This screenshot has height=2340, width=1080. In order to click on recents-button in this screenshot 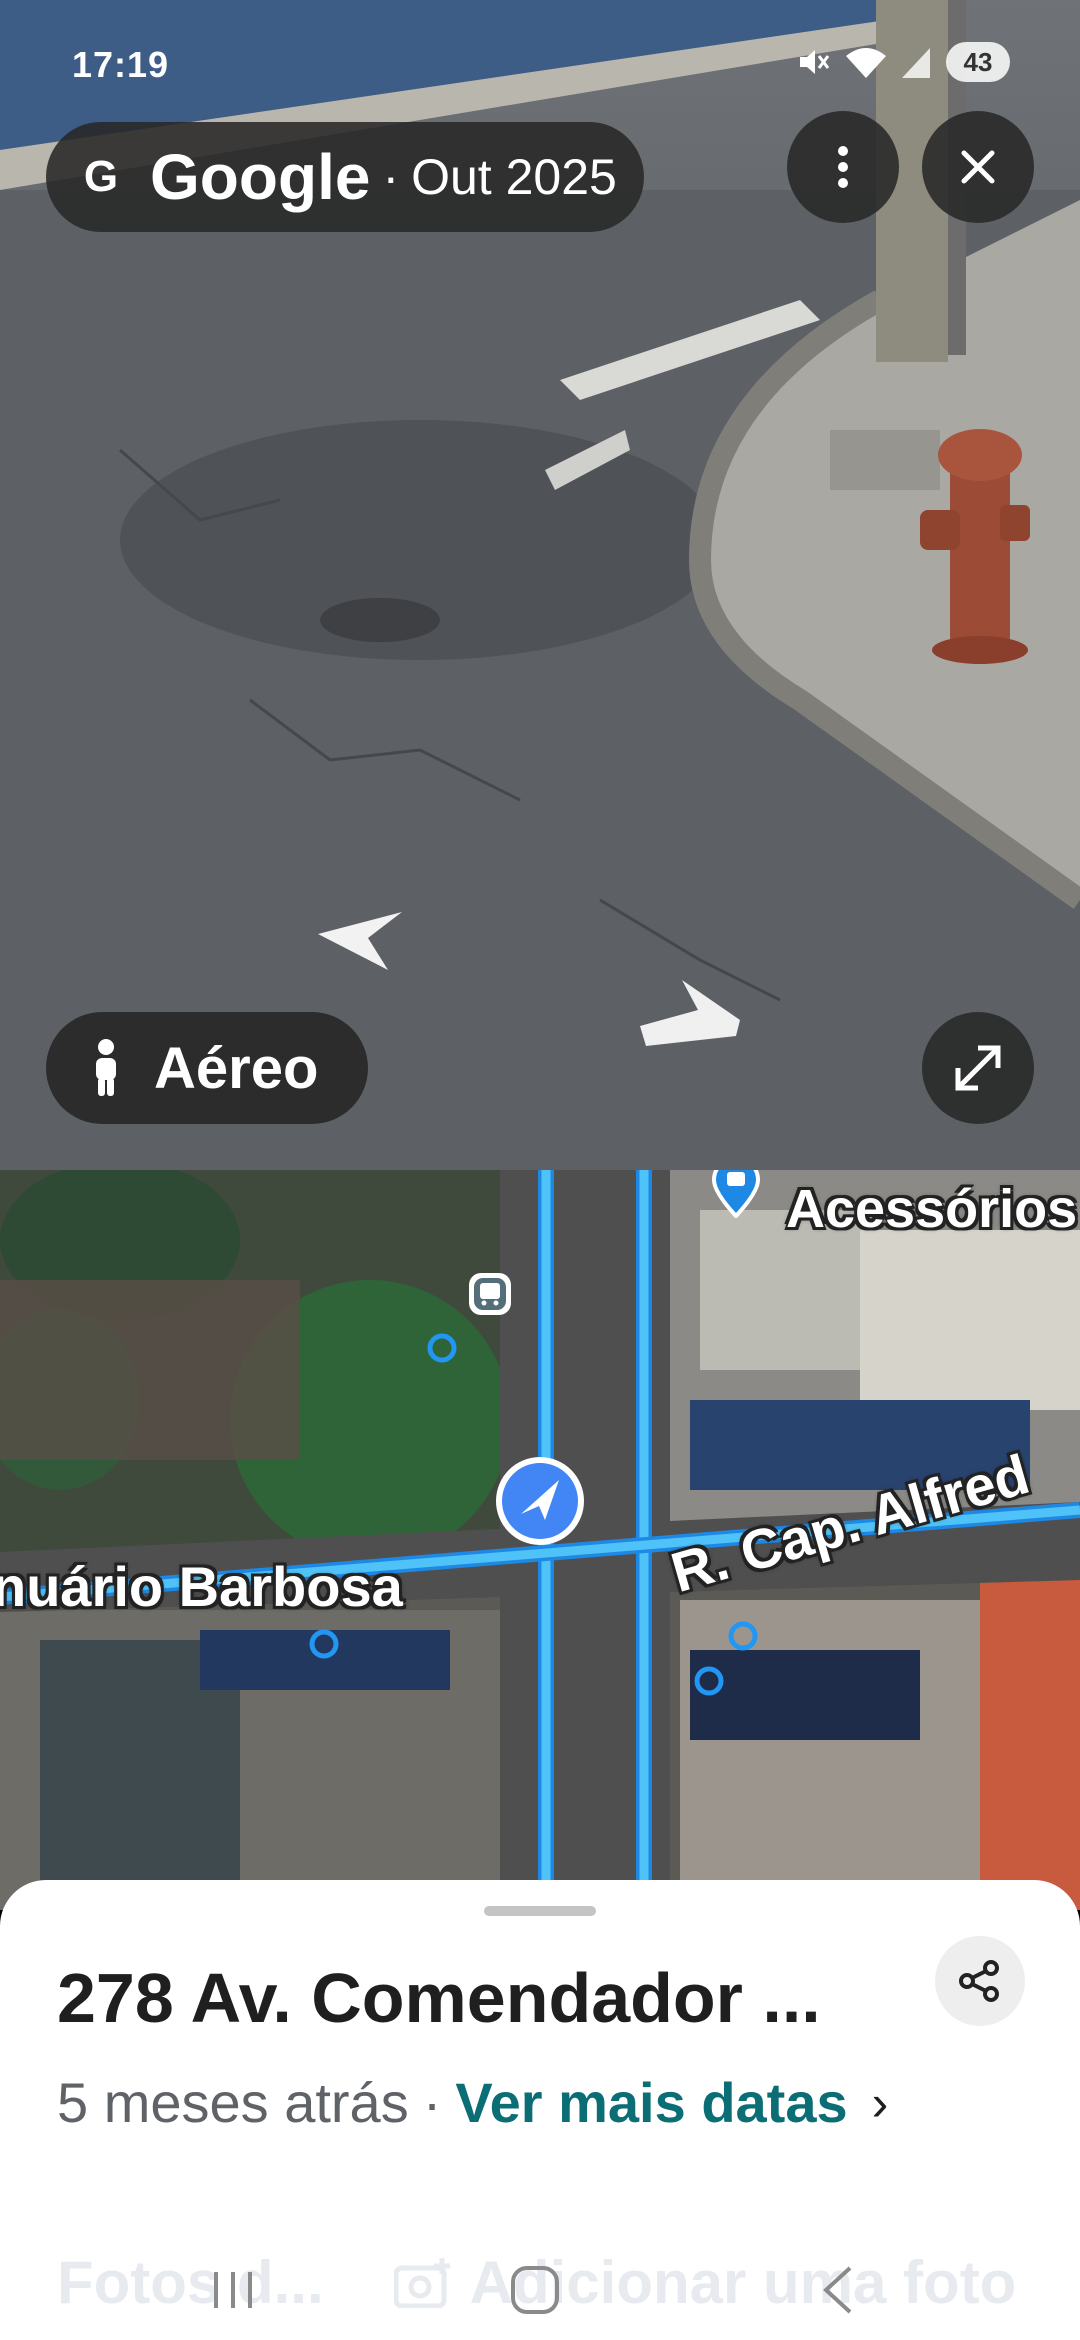, I will do `click(233, 2290)`.